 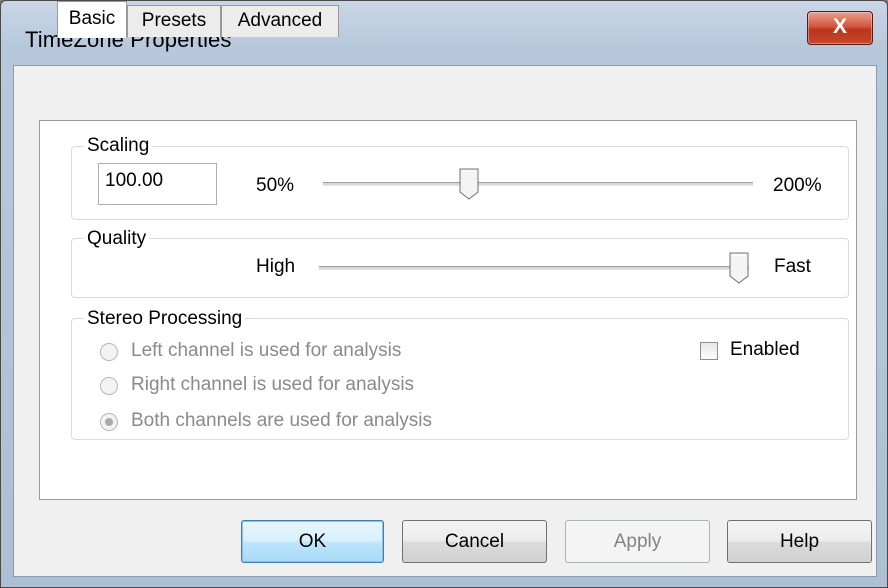 I want to click on cancel-button-label: Cancel, so click(x=474, y=541).